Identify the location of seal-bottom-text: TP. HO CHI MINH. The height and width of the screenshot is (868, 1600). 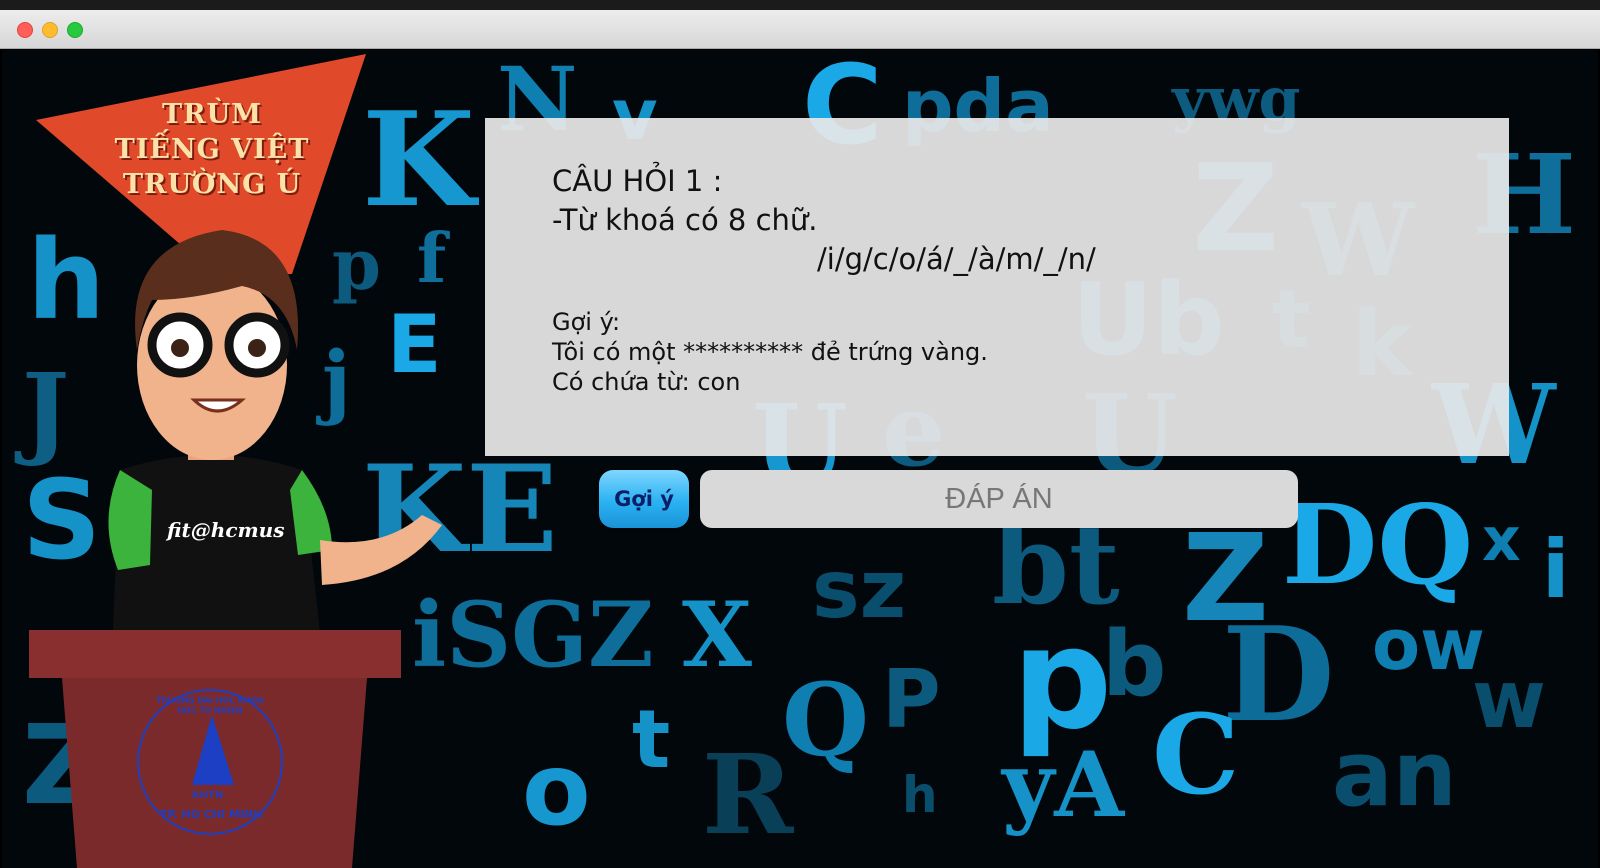
(211, 814).